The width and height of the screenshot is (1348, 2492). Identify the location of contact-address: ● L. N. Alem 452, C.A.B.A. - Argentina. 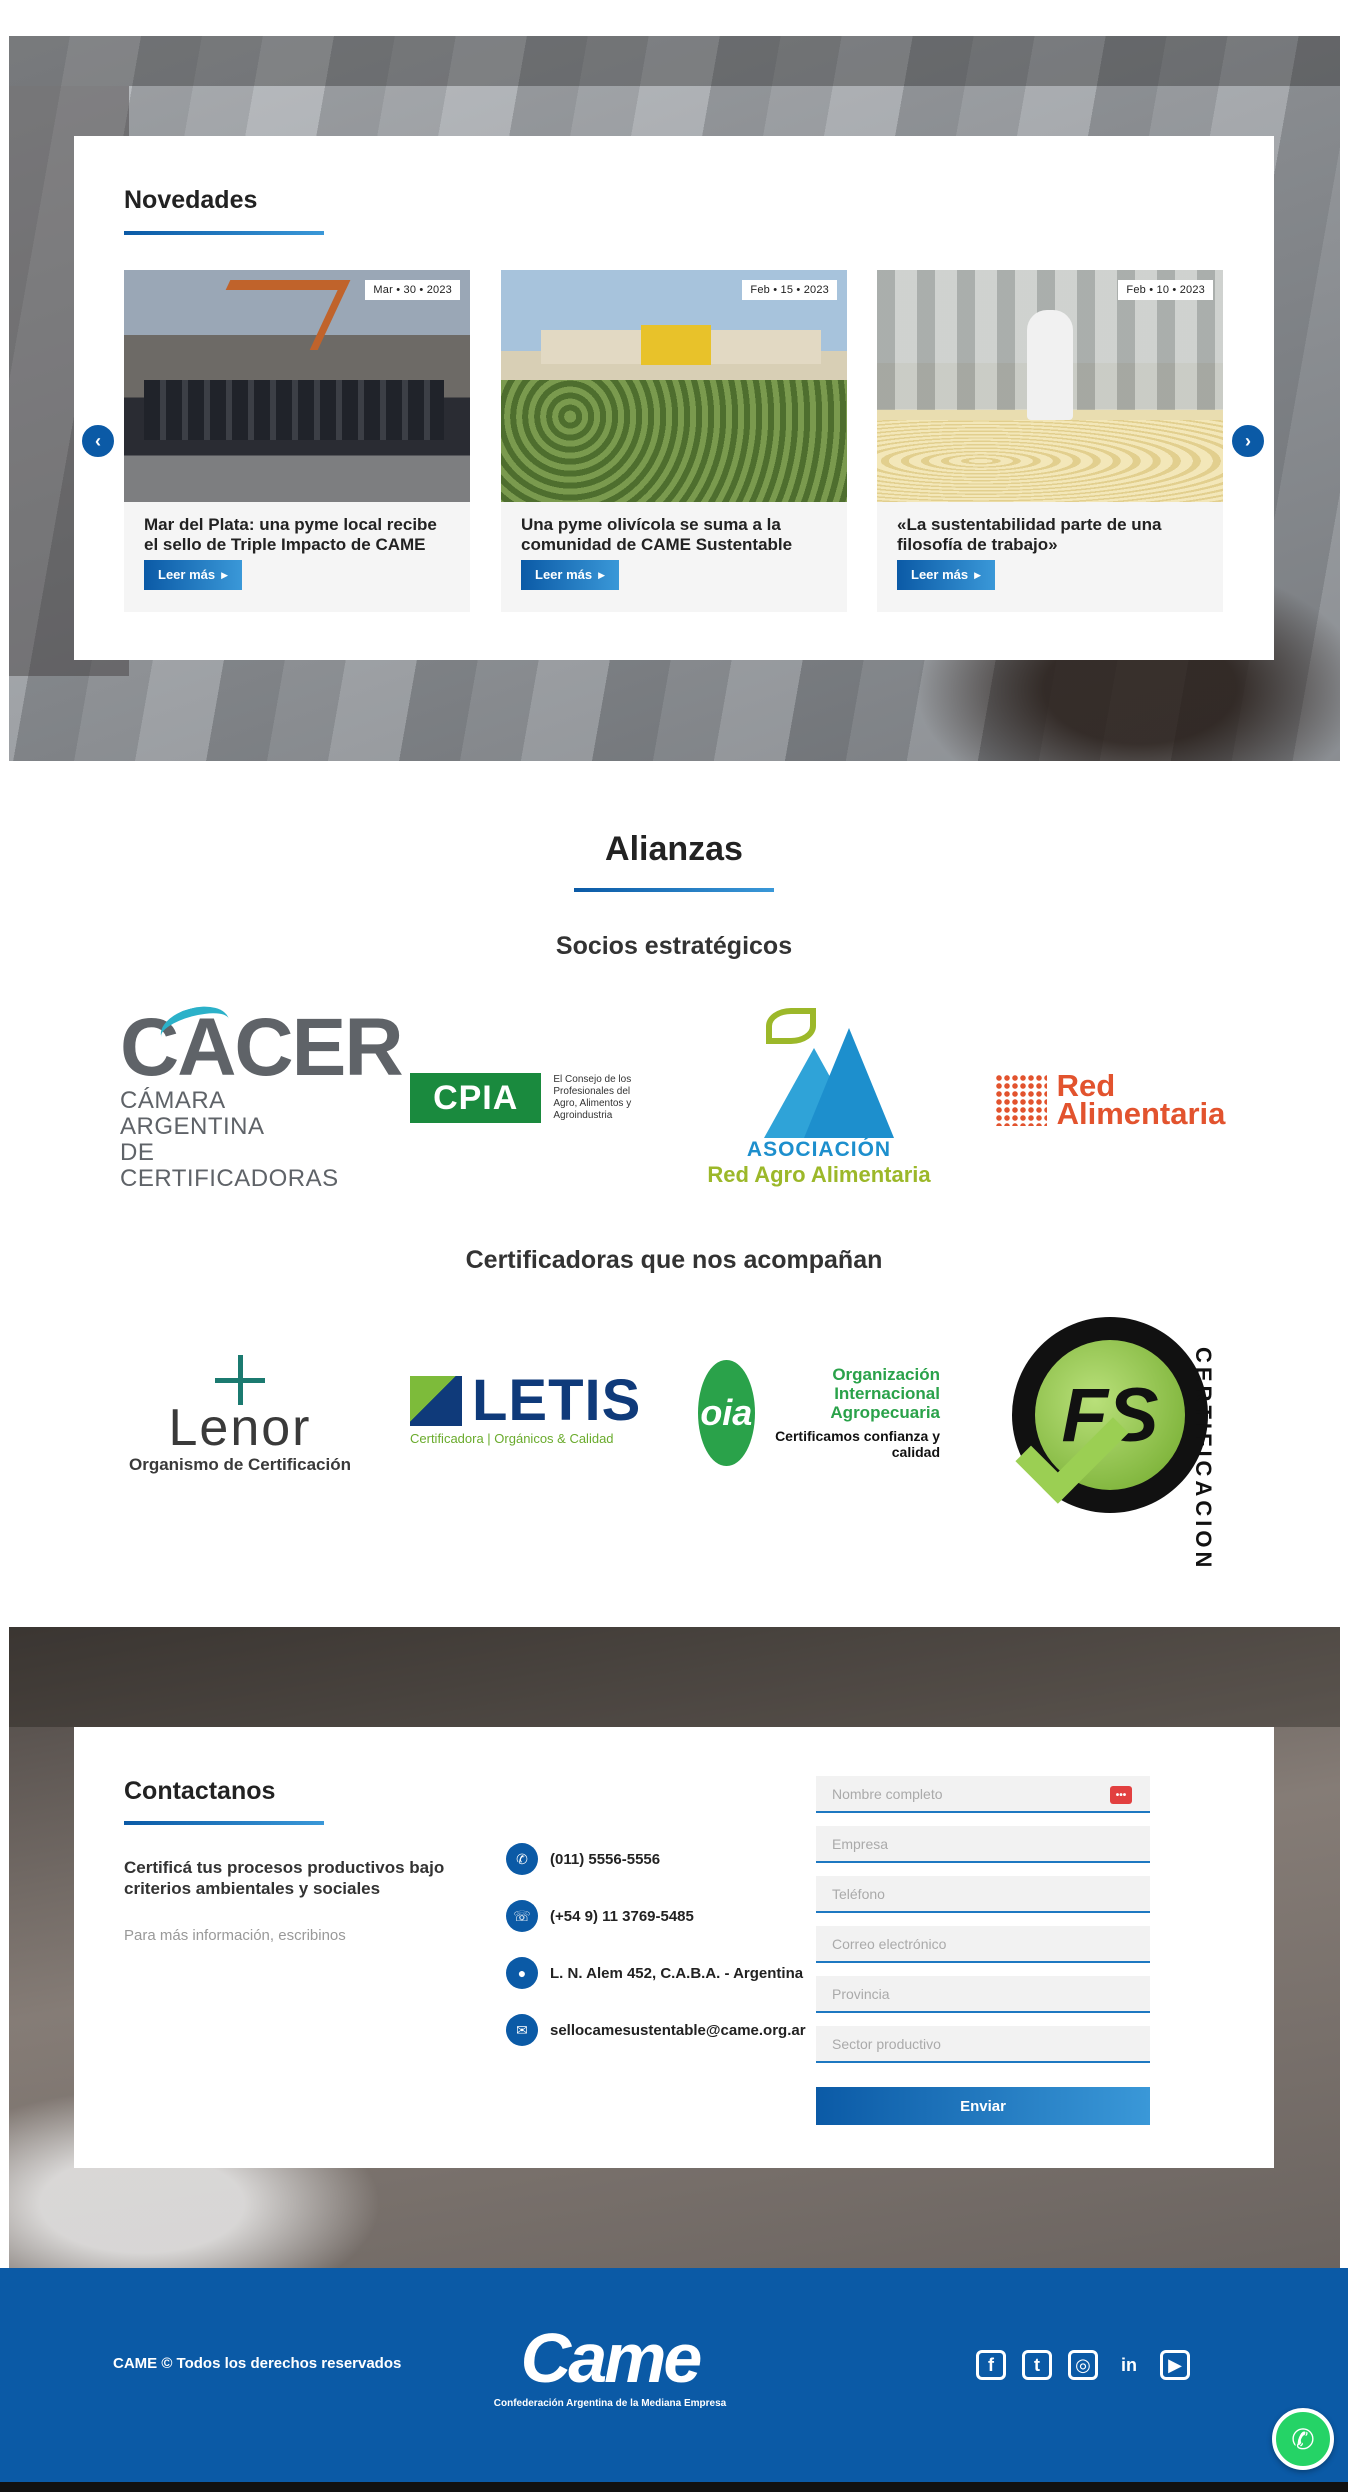
(654, 1973).